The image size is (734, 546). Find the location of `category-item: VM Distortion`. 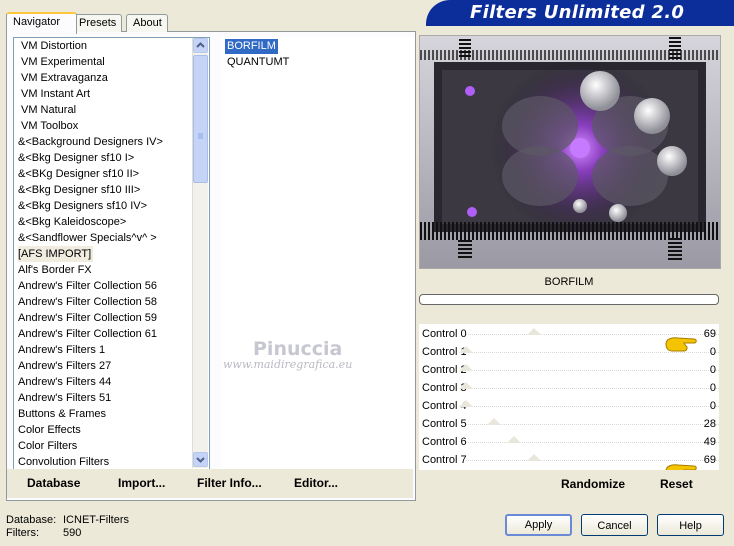

category-item: VM Distortion is located at coordinates (54, 46).